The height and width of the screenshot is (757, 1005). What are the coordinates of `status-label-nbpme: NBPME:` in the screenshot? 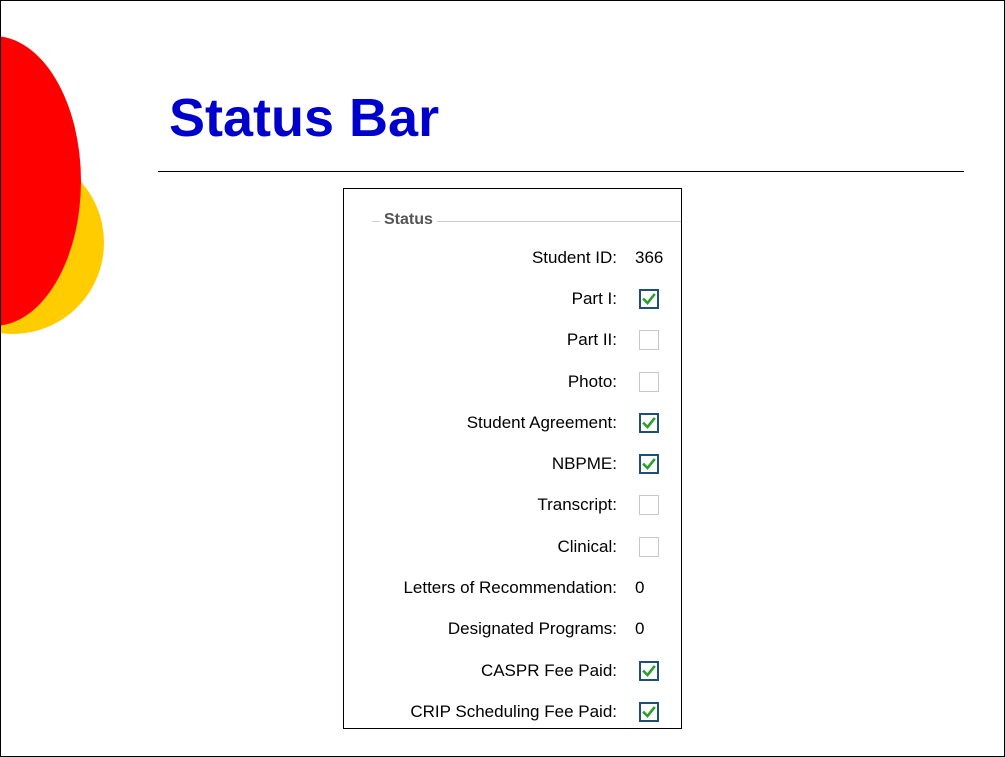 It's located at (584, 464).